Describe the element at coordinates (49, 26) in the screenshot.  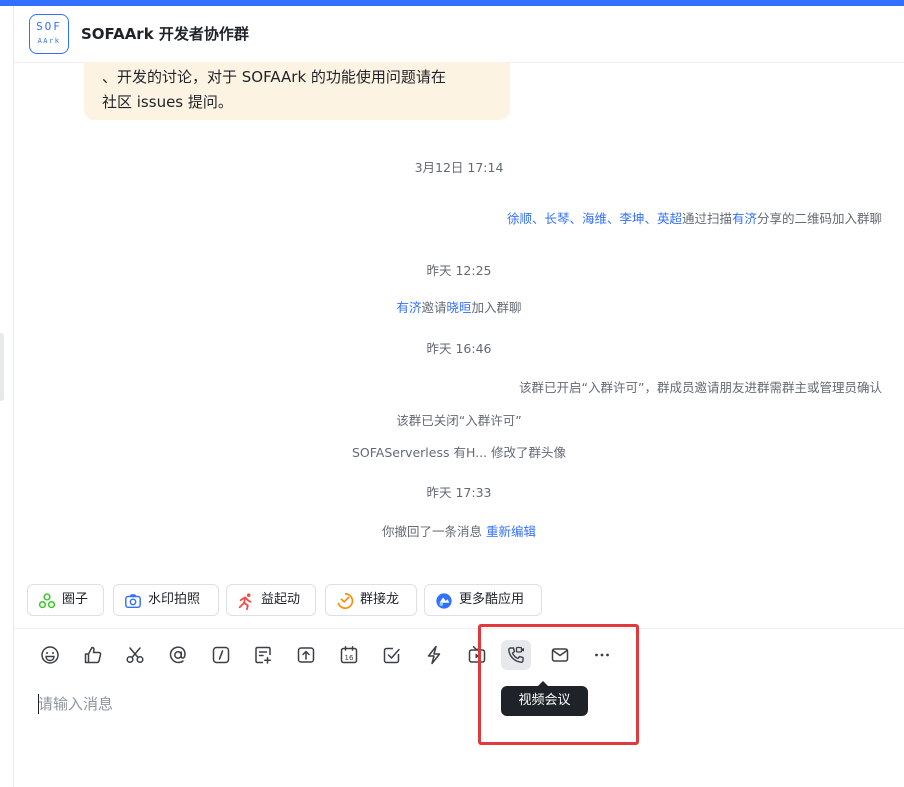
I see `avatar-text-line1: SOF` at that location.